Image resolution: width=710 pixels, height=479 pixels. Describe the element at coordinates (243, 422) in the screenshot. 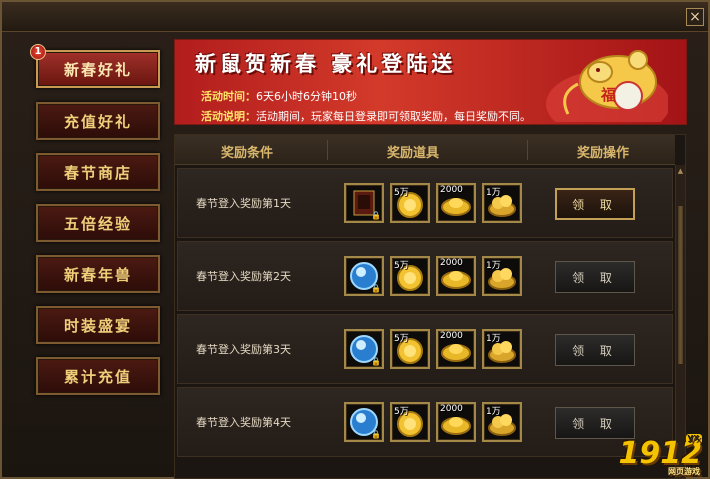

I see `row-condition: 春节登入奖励第4天` at that location.